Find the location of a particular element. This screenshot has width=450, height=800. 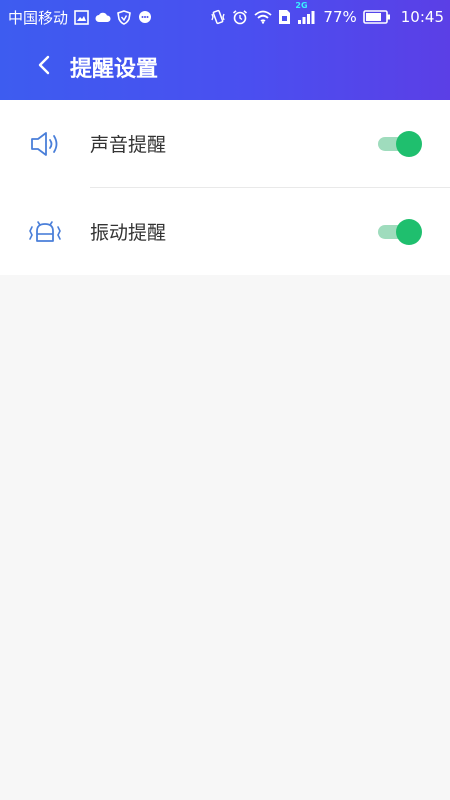

carrier-name: 中国移动 is located at coordinates (38, 17).